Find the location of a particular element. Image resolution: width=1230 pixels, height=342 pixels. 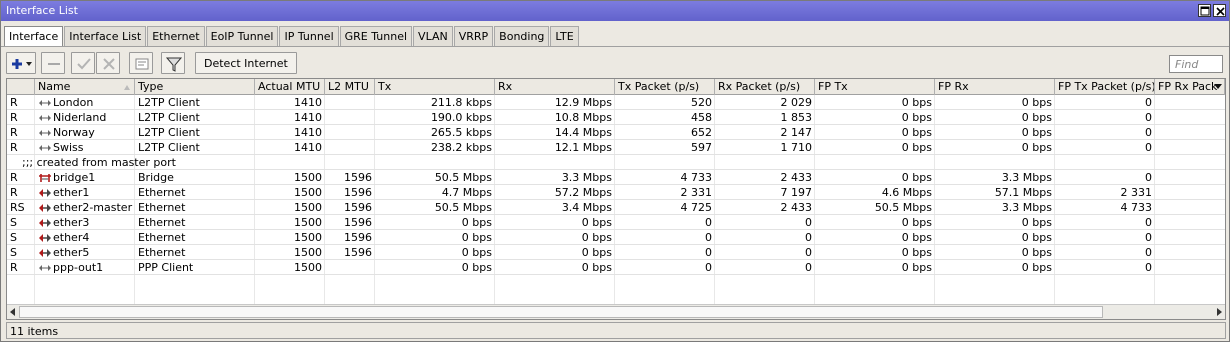

cell-rxp: 2 029 is located at coordinates (796, 102).